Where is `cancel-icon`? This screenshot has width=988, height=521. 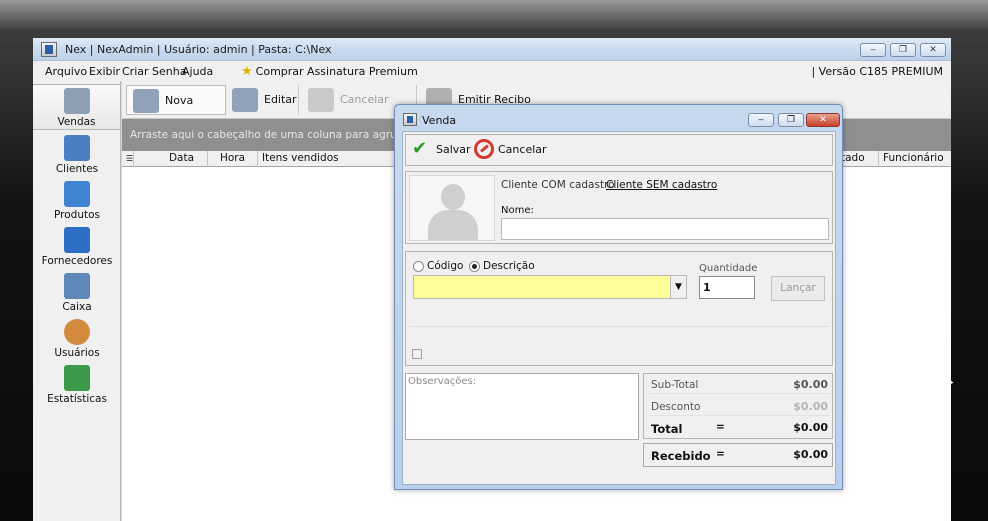
cancel-icon is located at coordinates (484, 149).